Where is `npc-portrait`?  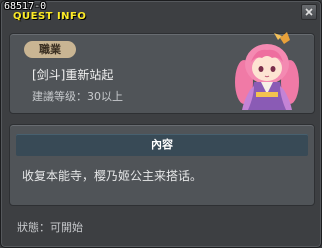 npc-portrait is located at coordinates (267, 71).